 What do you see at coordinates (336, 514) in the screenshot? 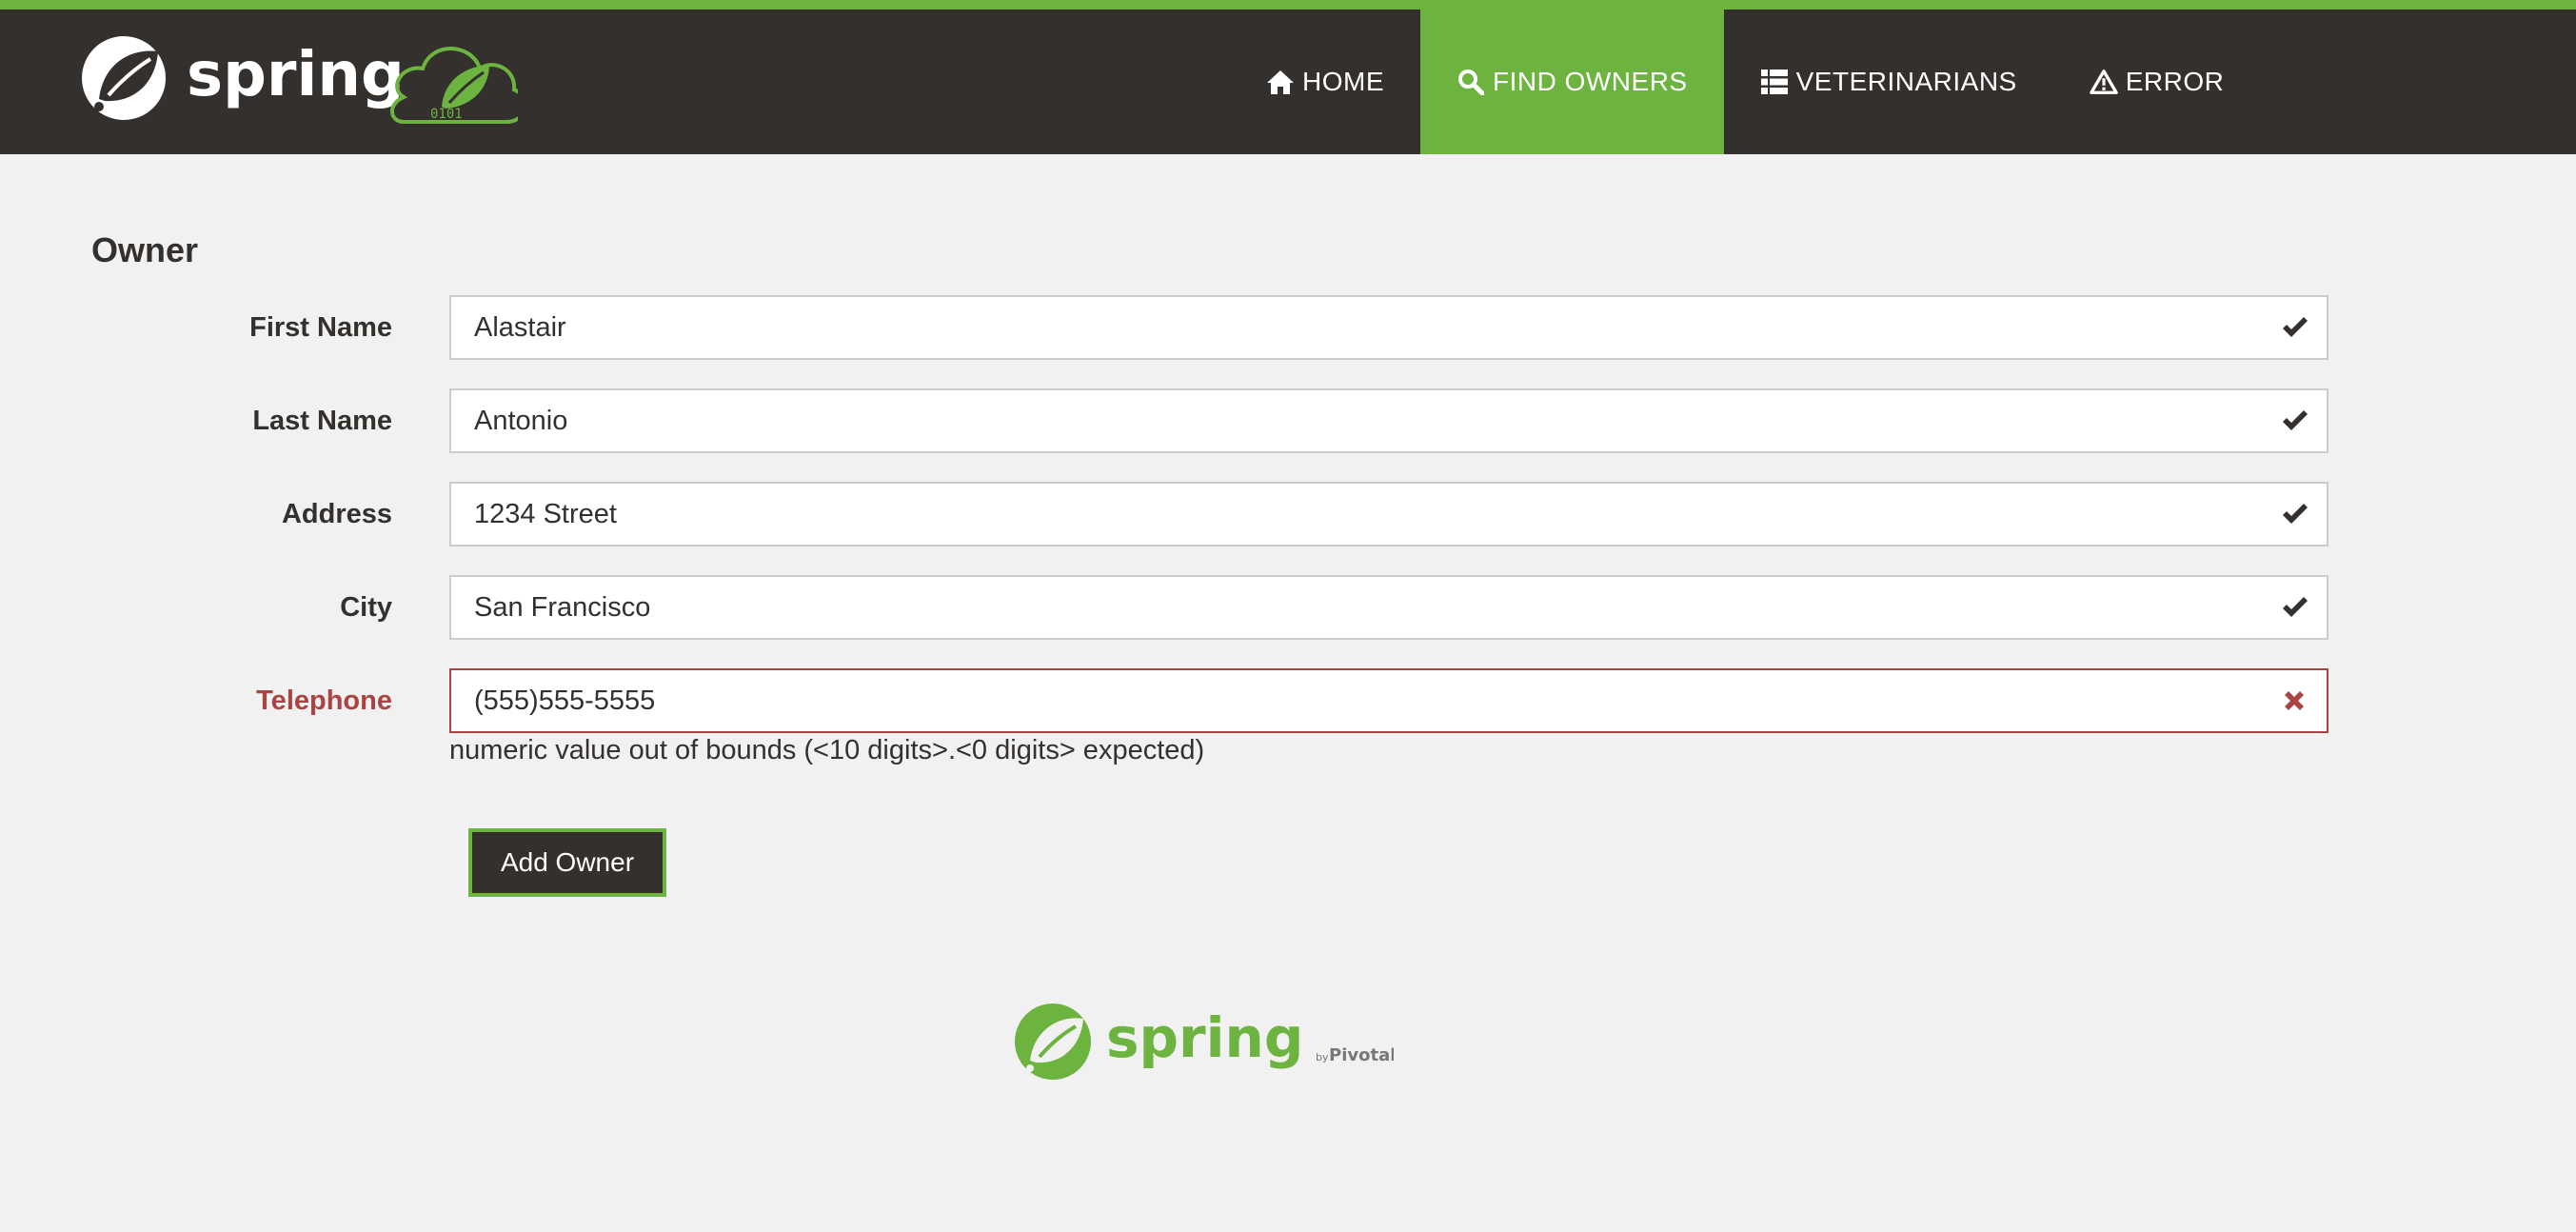
I see `address-label: Address` at bounding box center [336, 514].